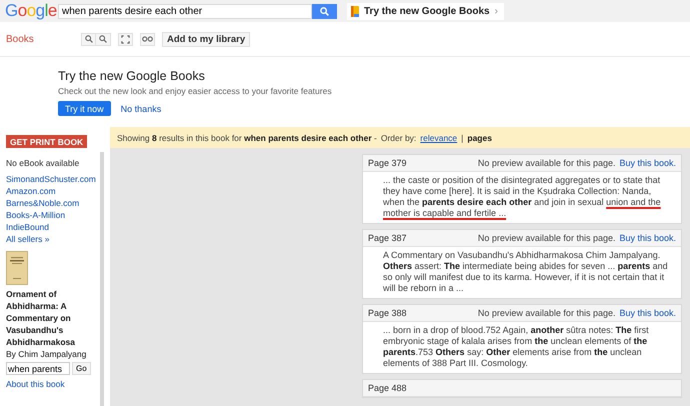  I want to click on fullscreen-icon, so click(125, 39).